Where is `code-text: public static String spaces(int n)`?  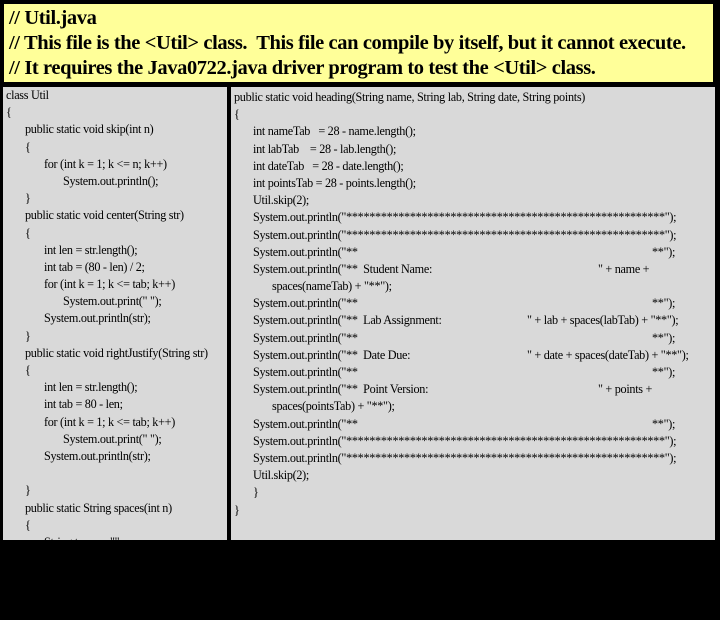
code-text: public static String spaces(int n) is located at coordinates (98, 507).